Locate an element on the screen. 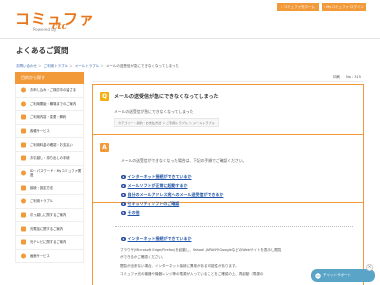 The image size is (380, 285). toc-number: 3 is located at coordinates (123, 195).